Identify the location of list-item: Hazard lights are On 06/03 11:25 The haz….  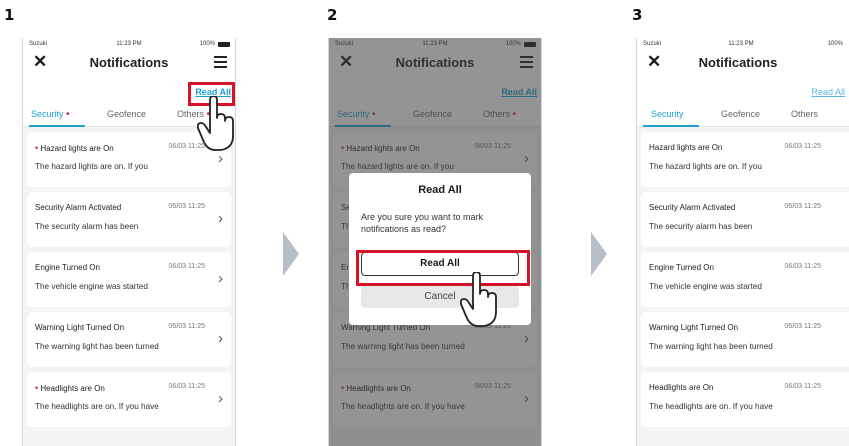
(745, 159).